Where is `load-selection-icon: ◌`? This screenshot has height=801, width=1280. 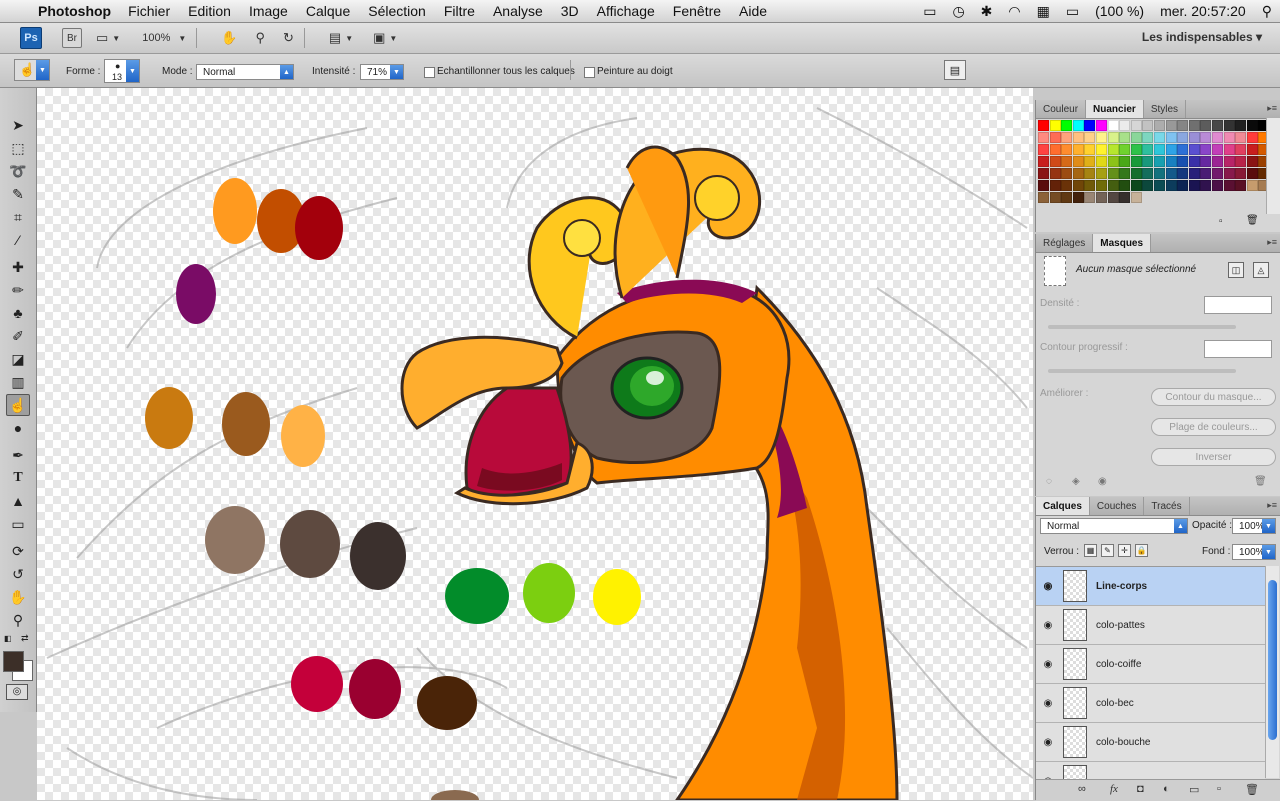
load-selection-icon: ◌ is located at coordinates (1049, 481).